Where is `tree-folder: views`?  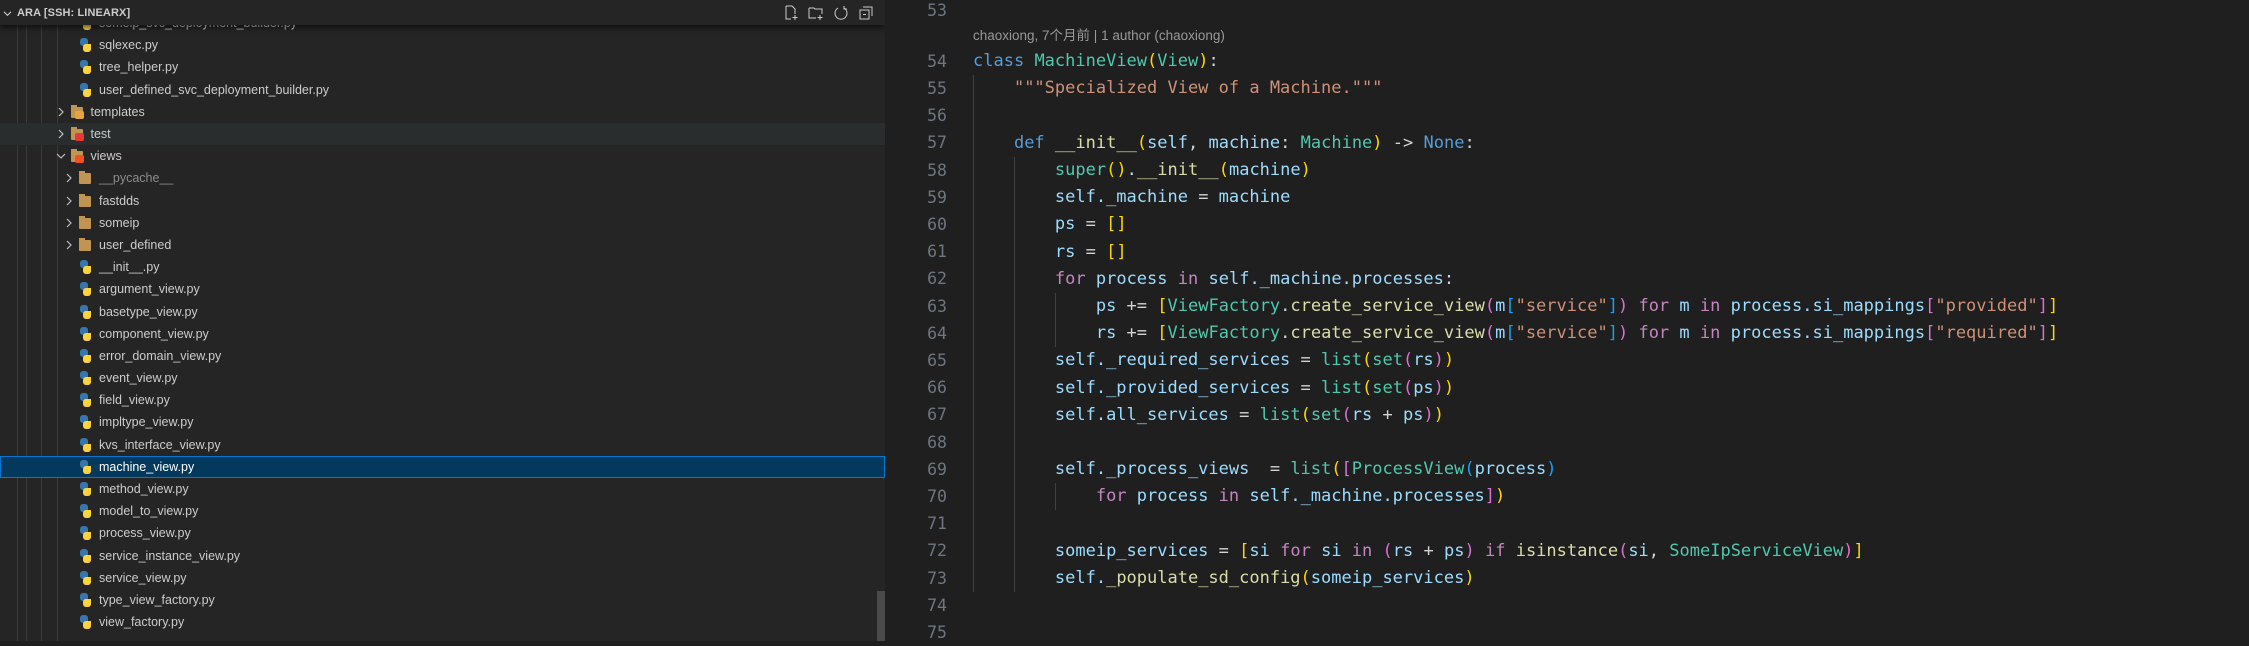
tree-folder: views is located at coordinates (442, 156).